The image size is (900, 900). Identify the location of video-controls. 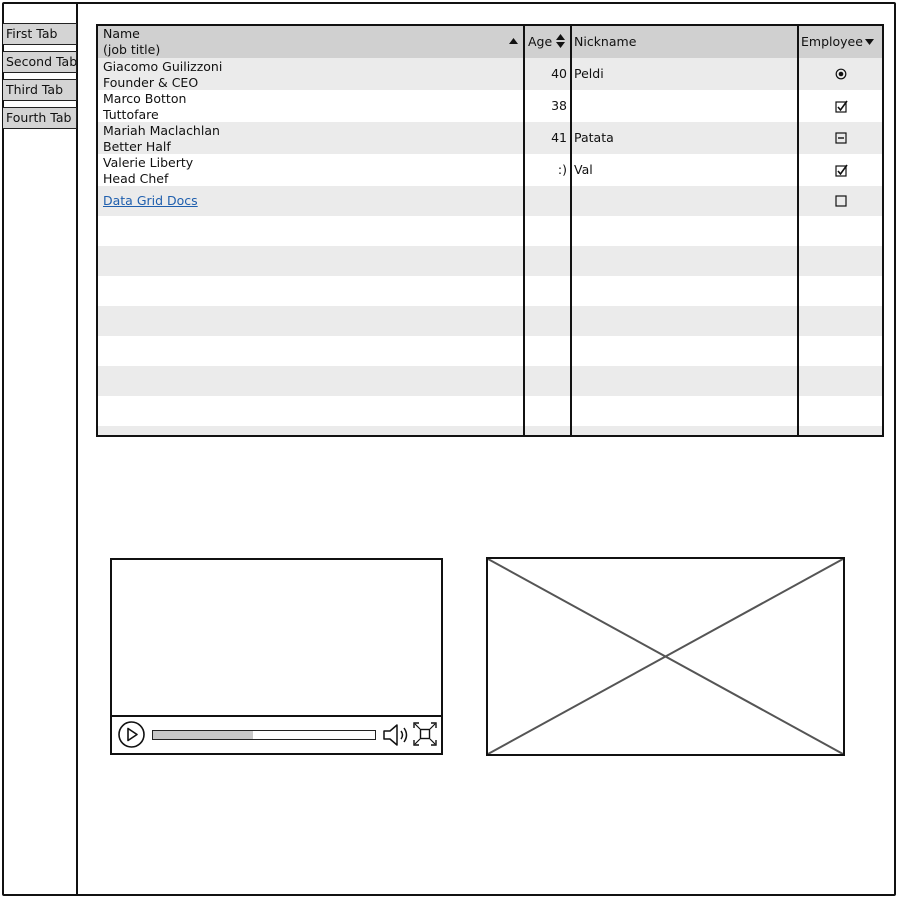
(276, 734).